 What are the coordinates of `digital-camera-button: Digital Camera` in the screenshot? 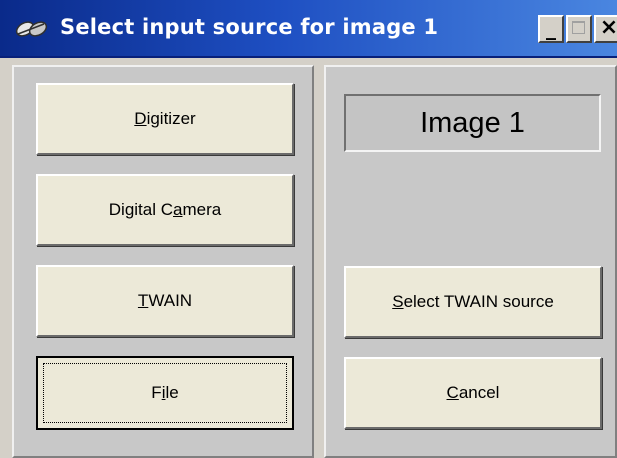 It's located at (165, 210).